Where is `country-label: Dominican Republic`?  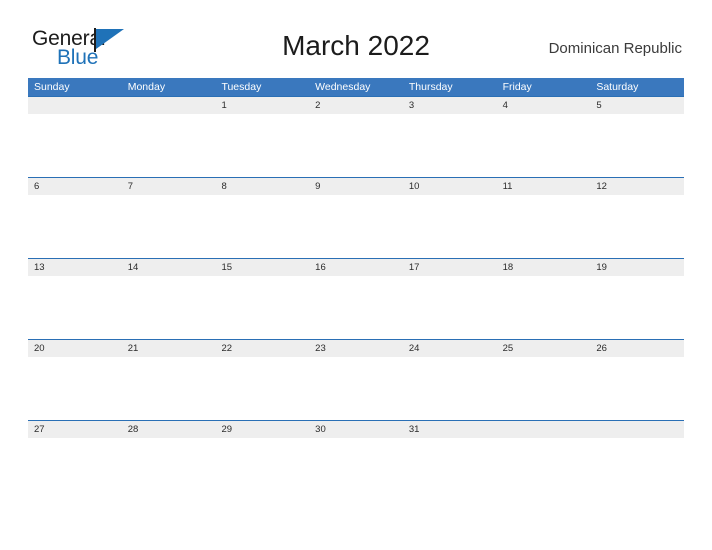
country-label: Dominican Republic is located at coordinates (615, 48).